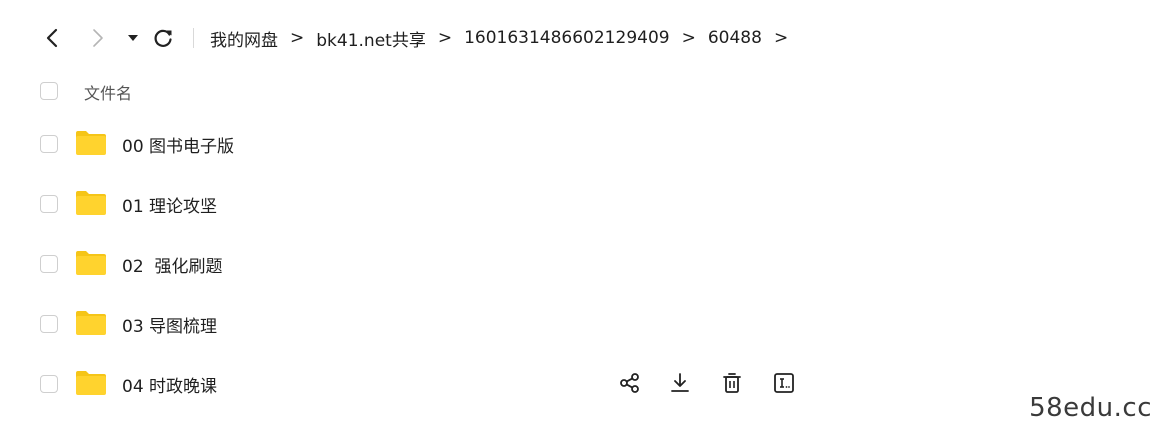 The width and height of the screenshot is (1160, 431). I want to click on file-name: 00 图书电子版, so click(178, 144).